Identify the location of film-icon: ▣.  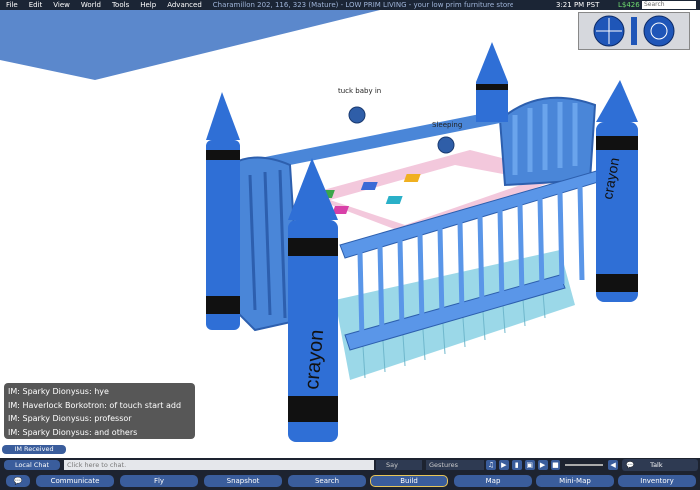
(529, 465).